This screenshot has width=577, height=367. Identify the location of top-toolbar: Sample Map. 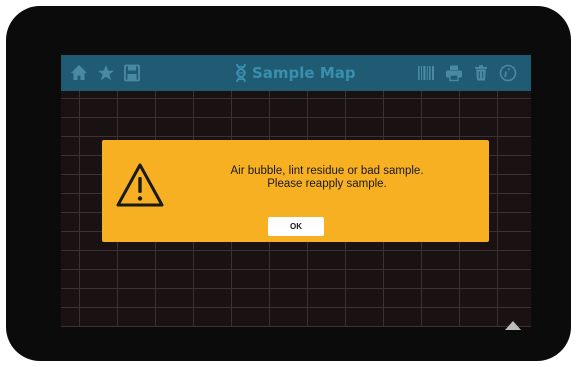
(296, 73).